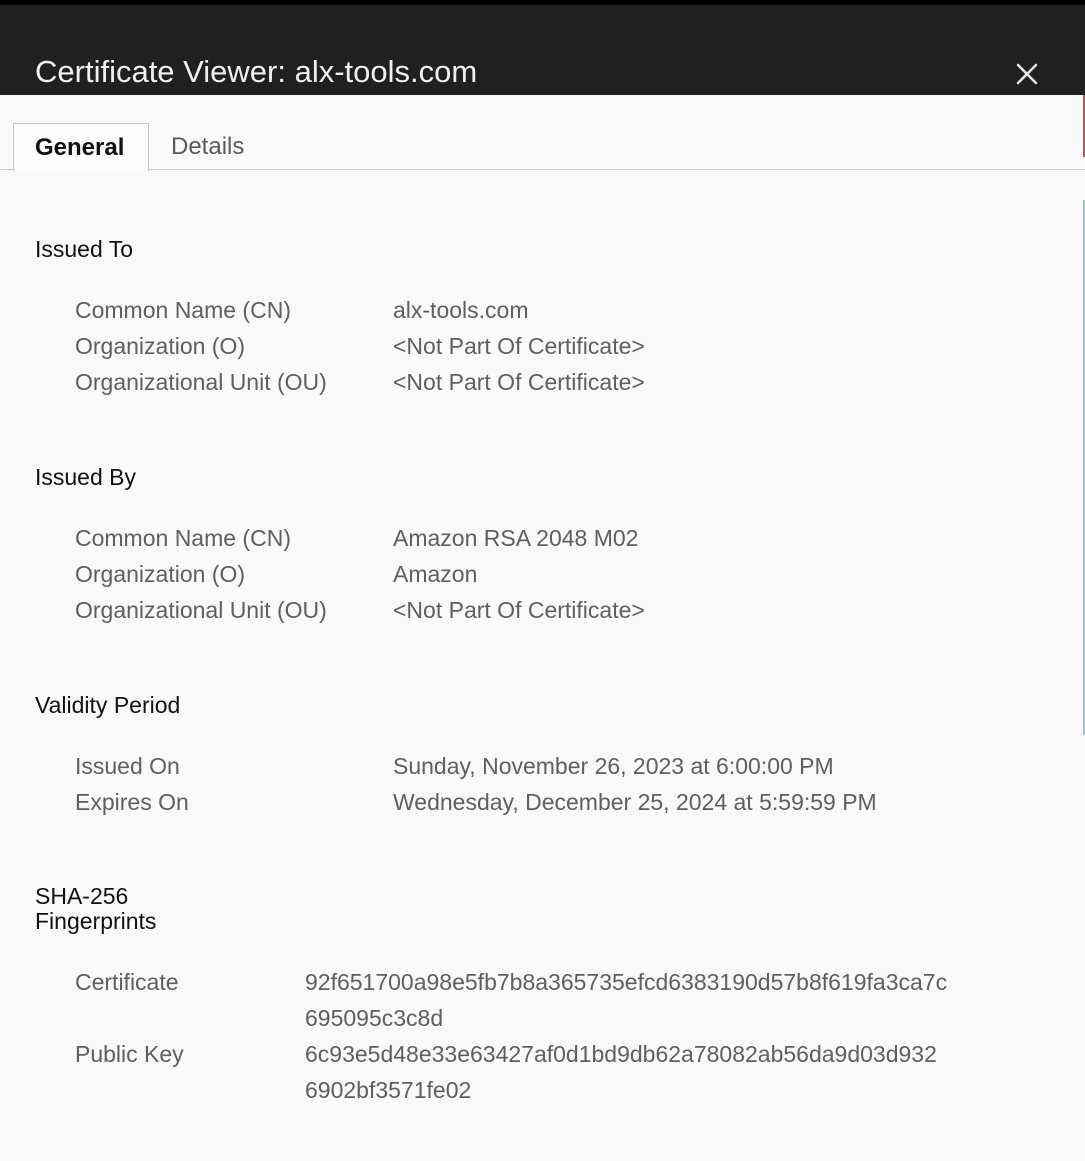 Image resolution: width=1085 pixels, height=1161 pixels. Describe the element at coordinates (519, 346) in the screenshot. I see `issued-to-org-value: <Not Part Of Certificate>` at that location.